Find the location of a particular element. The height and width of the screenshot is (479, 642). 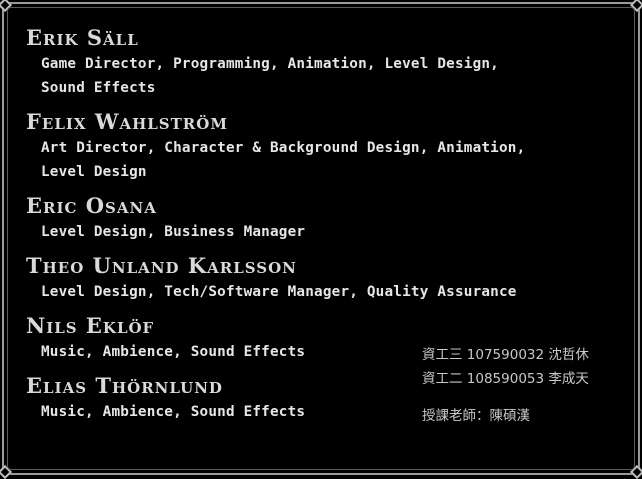

student-line: 資工三 107590032 沈哲休 is located at coordinates (505, 355).